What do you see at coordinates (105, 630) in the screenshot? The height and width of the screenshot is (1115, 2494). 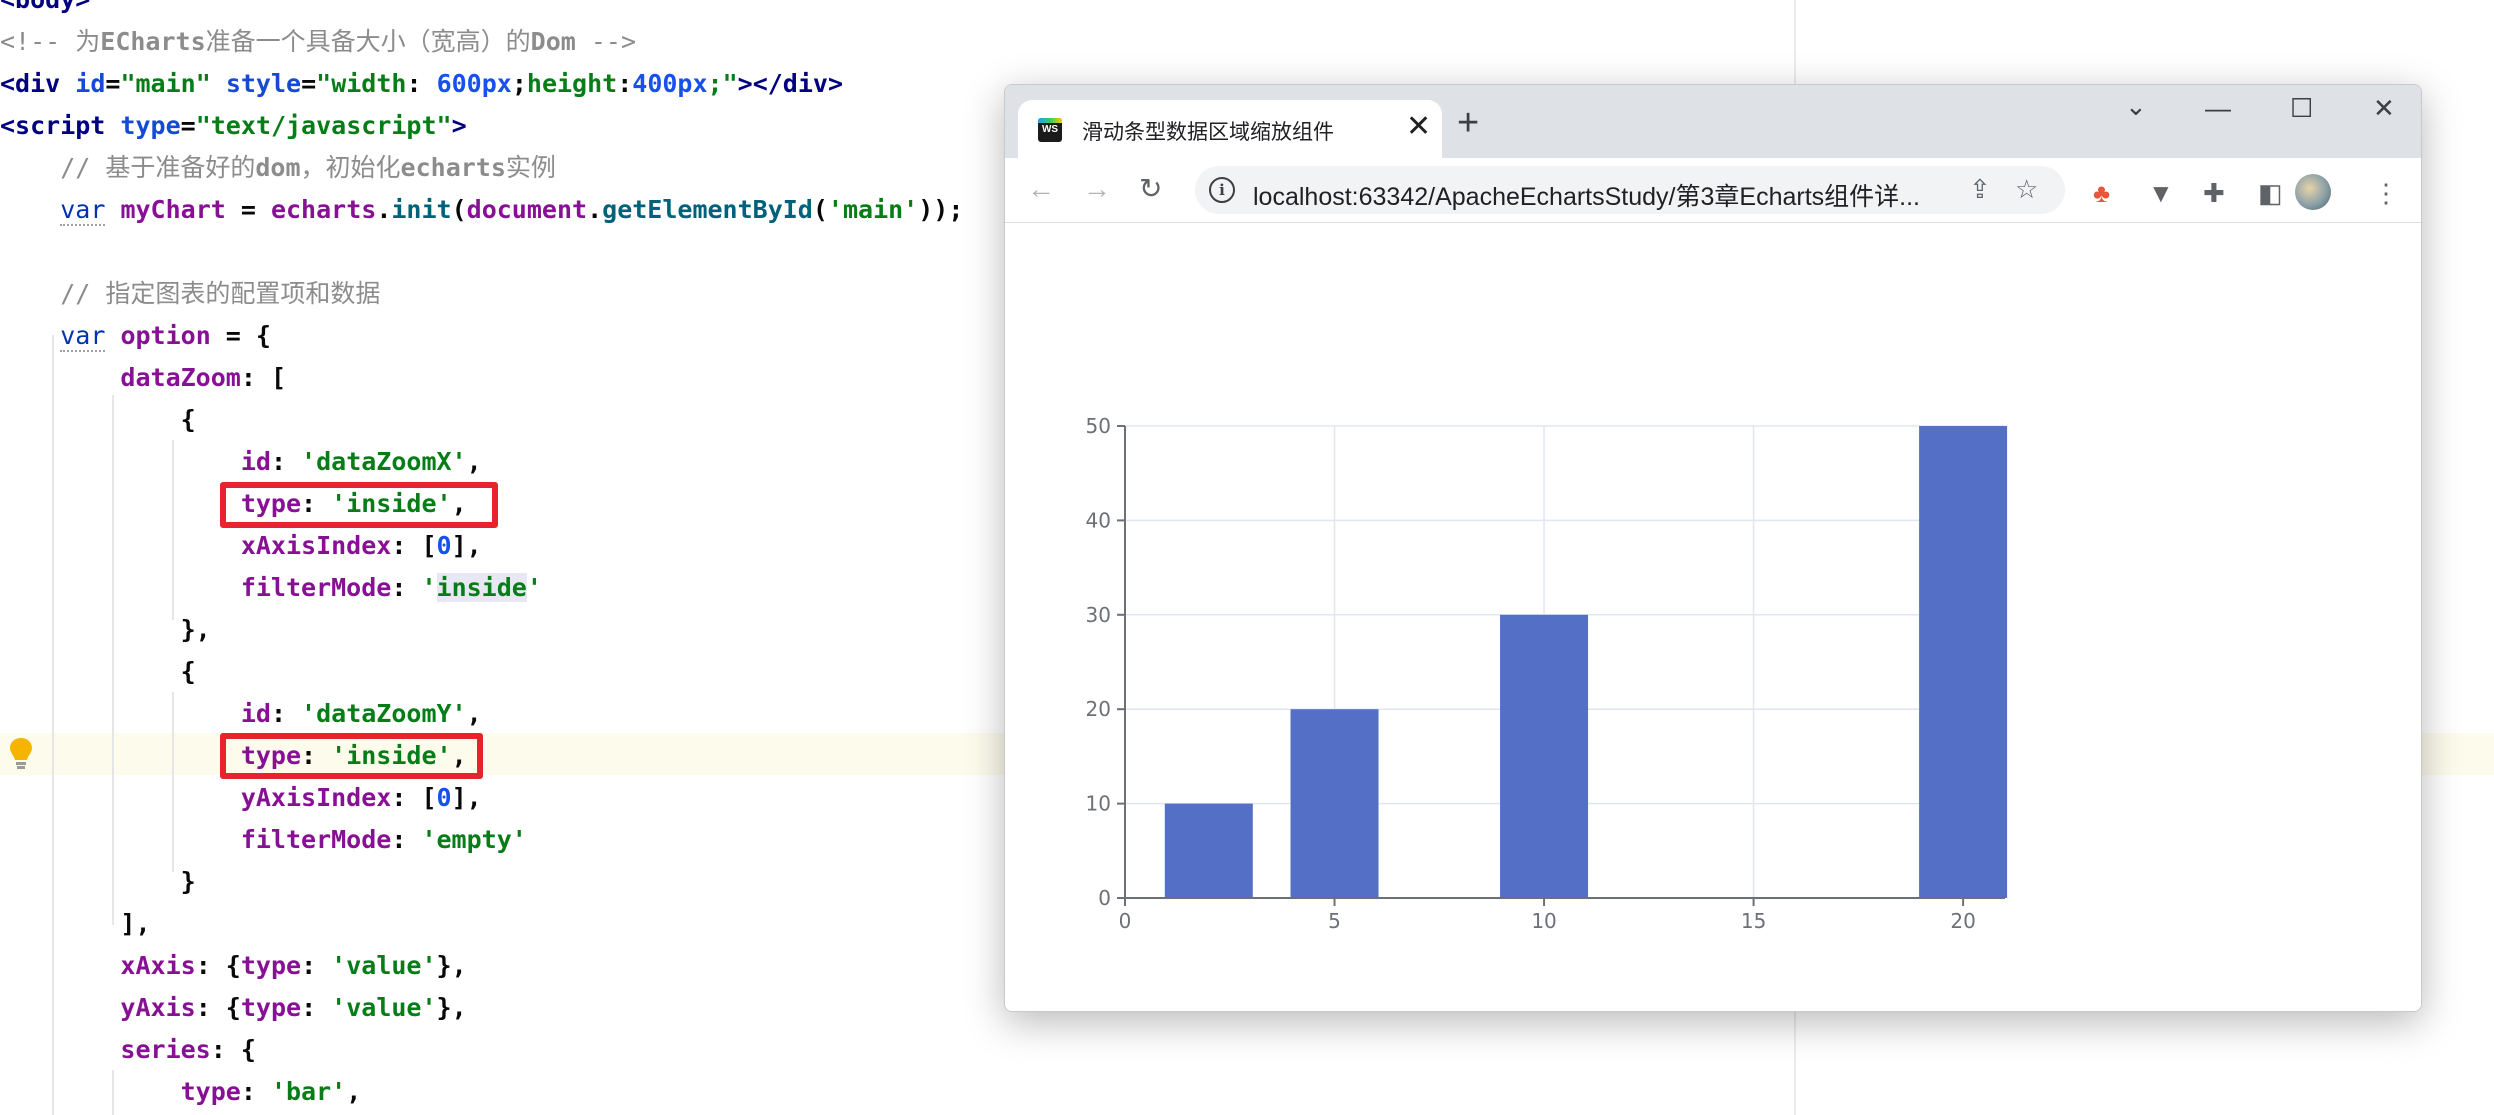 I see `code-line: },` at bounding box center [105, 630].